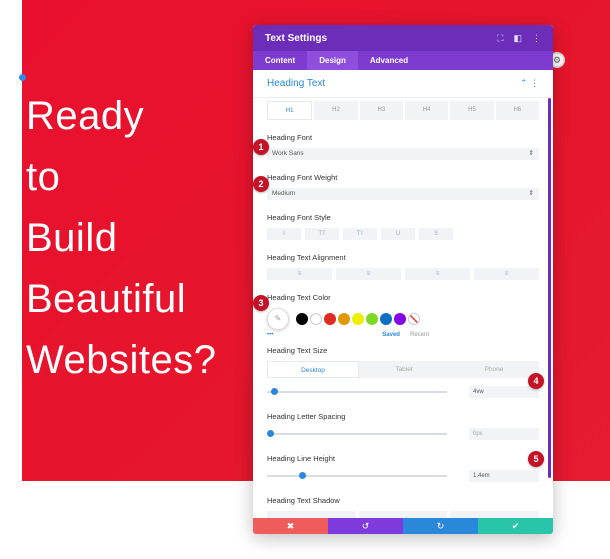 The height and width of the screenshot is (559, 610). I want to click on color-palette: ✎, so click(403, 319).